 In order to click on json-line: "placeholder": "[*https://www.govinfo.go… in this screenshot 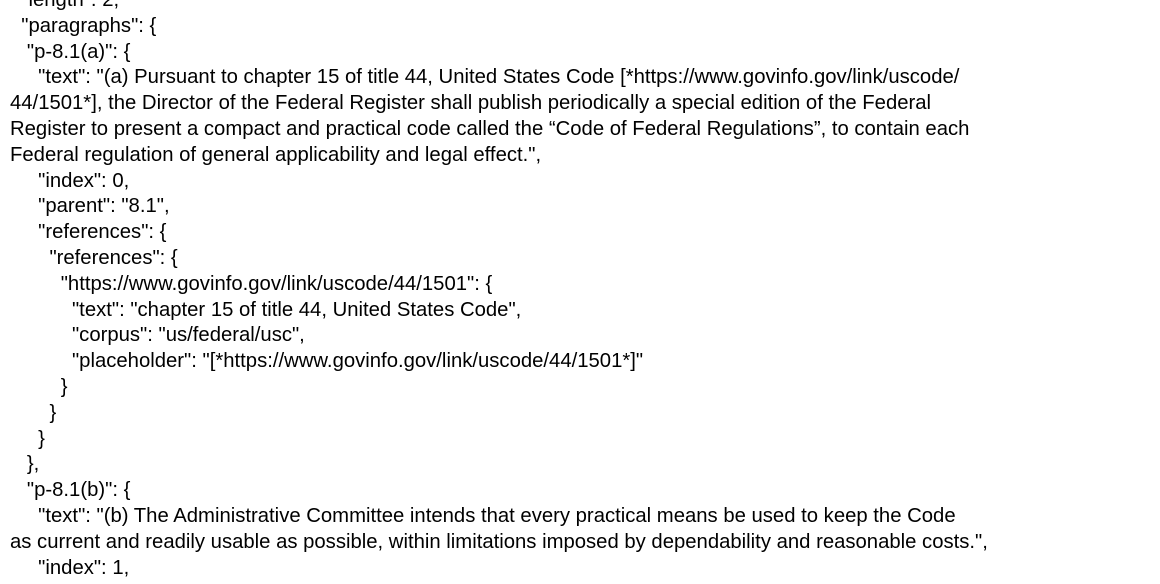, I will do `click(327, 361)`.